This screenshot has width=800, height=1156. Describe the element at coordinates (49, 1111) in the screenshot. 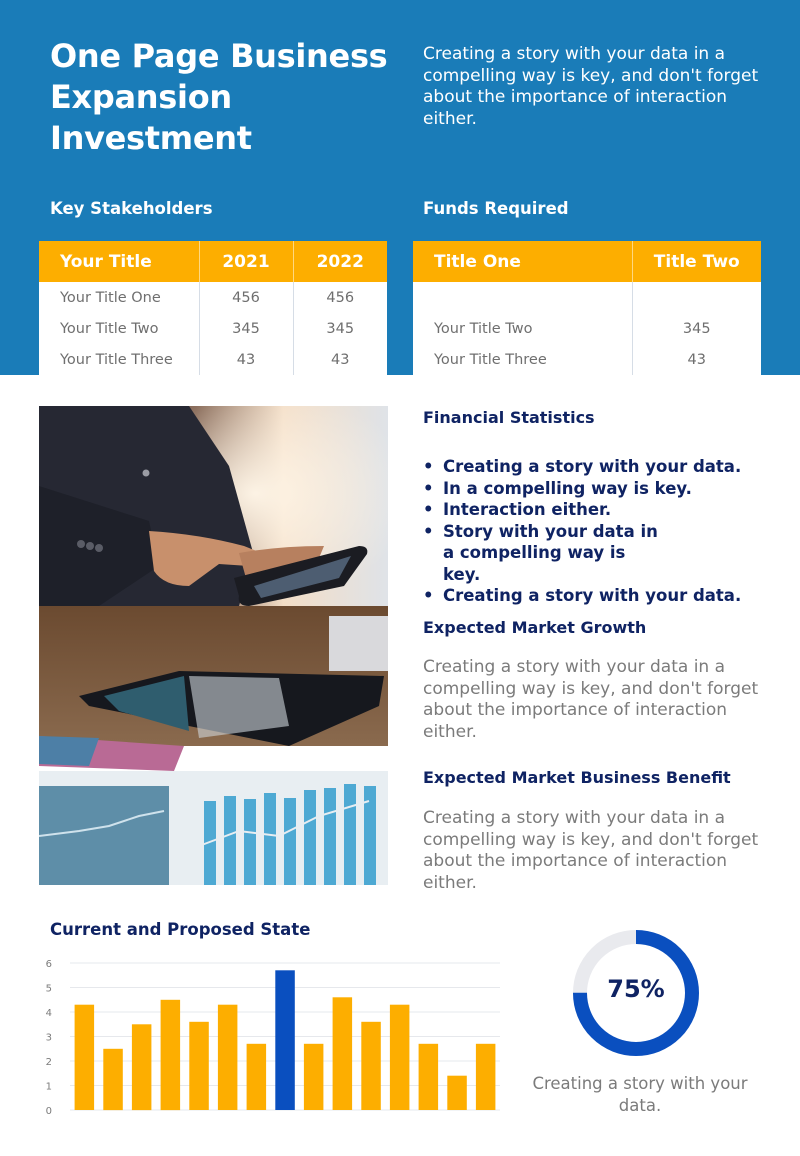

I see `y-tick-label: 0` at that location.